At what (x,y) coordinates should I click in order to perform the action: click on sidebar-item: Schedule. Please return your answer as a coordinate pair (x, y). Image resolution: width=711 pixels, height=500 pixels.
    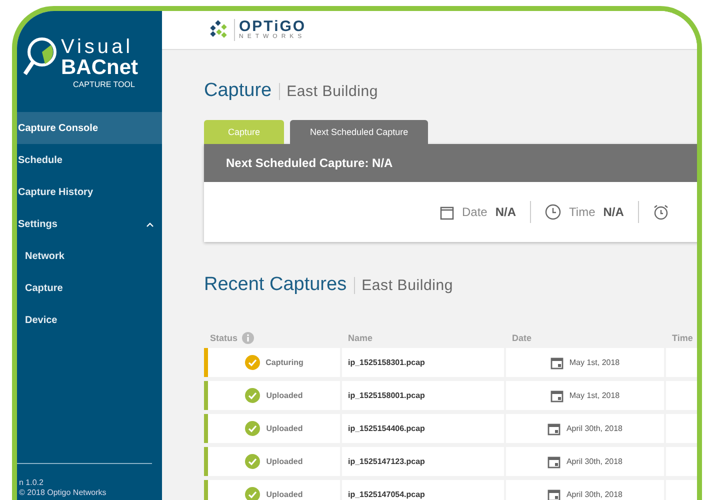
    Looking at the image, I should click on (89, 160).